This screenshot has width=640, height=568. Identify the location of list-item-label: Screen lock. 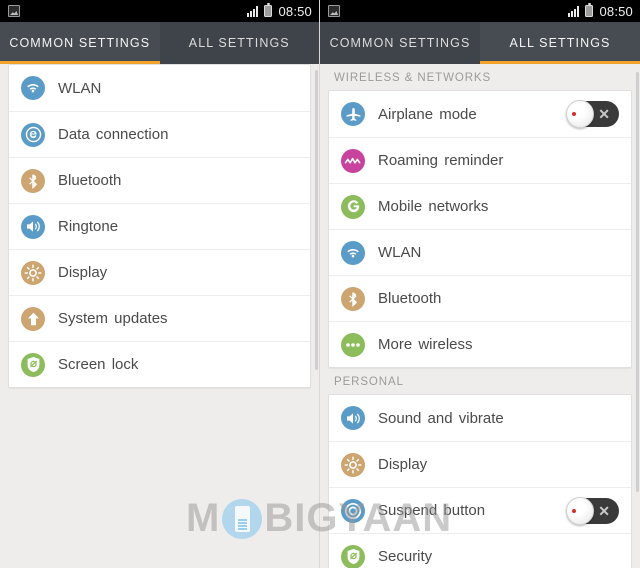
(98, 364).